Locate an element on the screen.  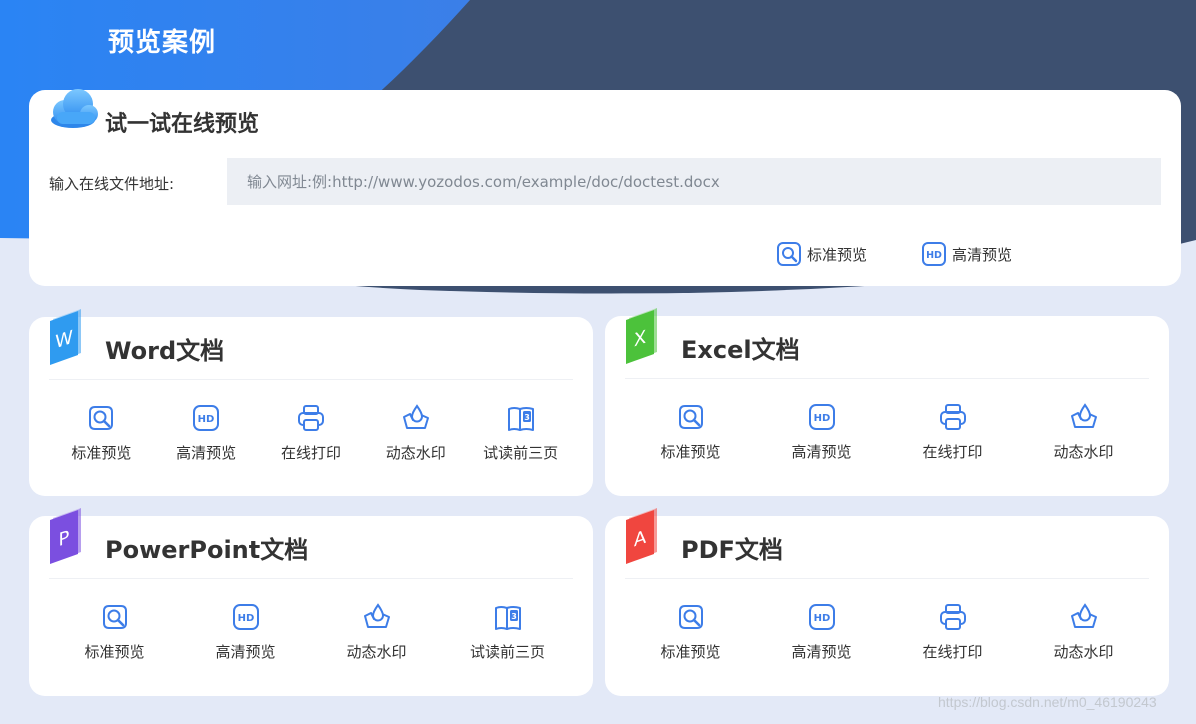
doc-card-title: PDF文档 is located at coordinates (732, 550).